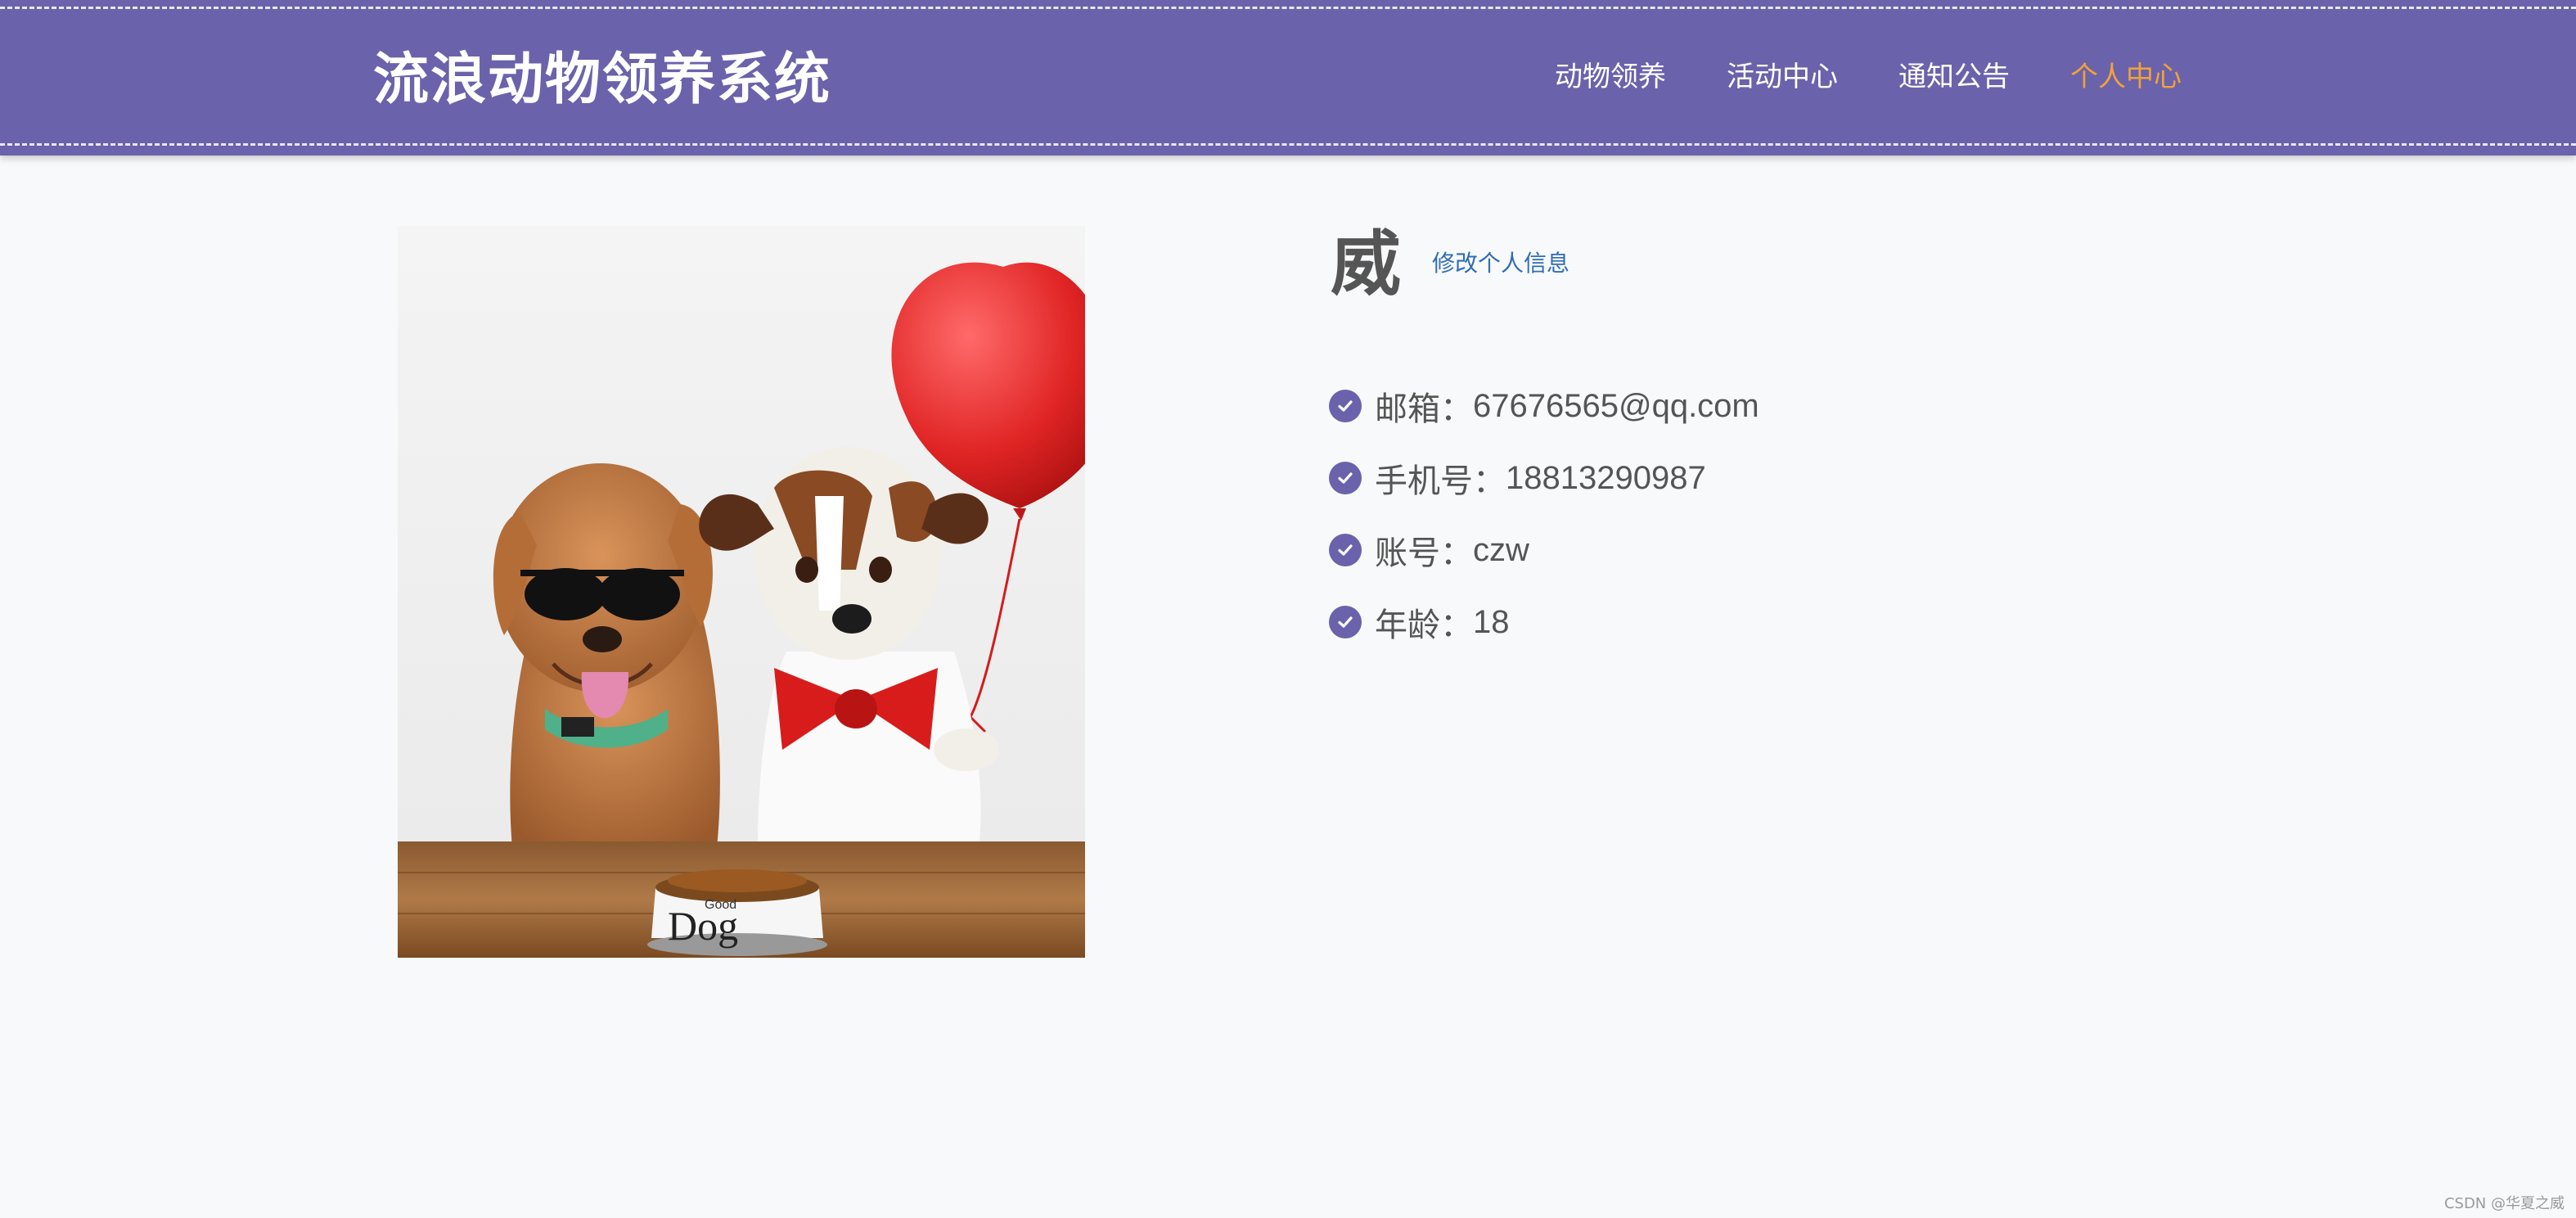 Image resolution: width=2576 pixels, height=1218 pixels. What do you see at coordinates (1491, 621) in the screenshot?
I see `age-value: 18` at bounding box center [1491, 621].